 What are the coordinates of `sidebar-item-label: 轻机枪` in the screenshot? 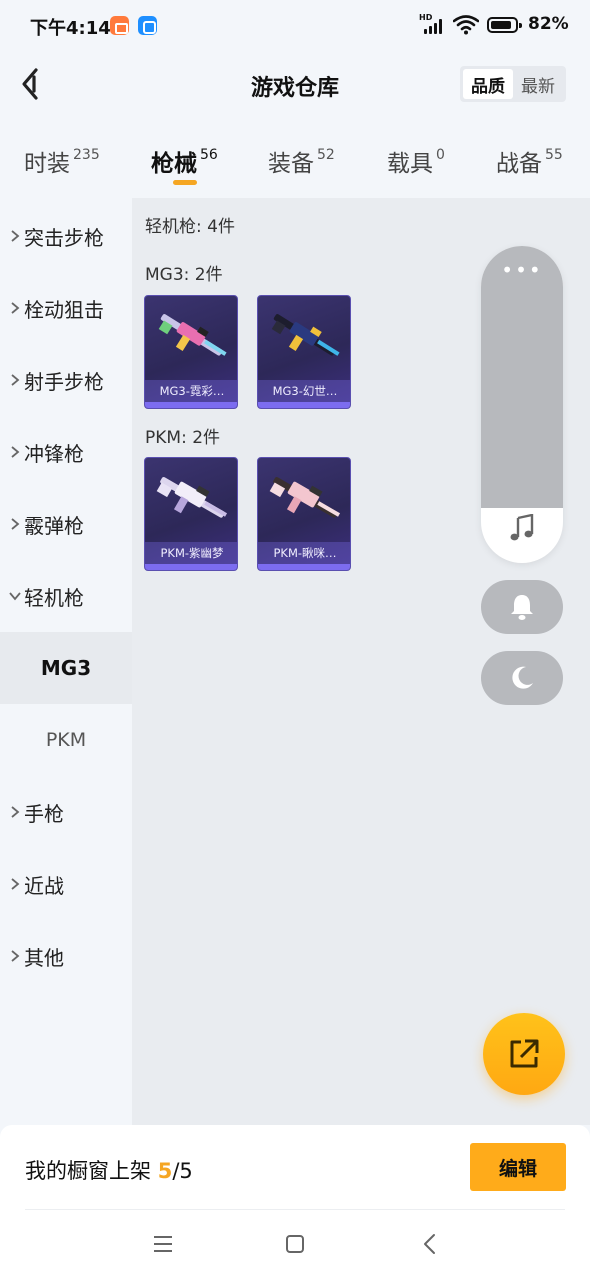 It's located at (54, 597).